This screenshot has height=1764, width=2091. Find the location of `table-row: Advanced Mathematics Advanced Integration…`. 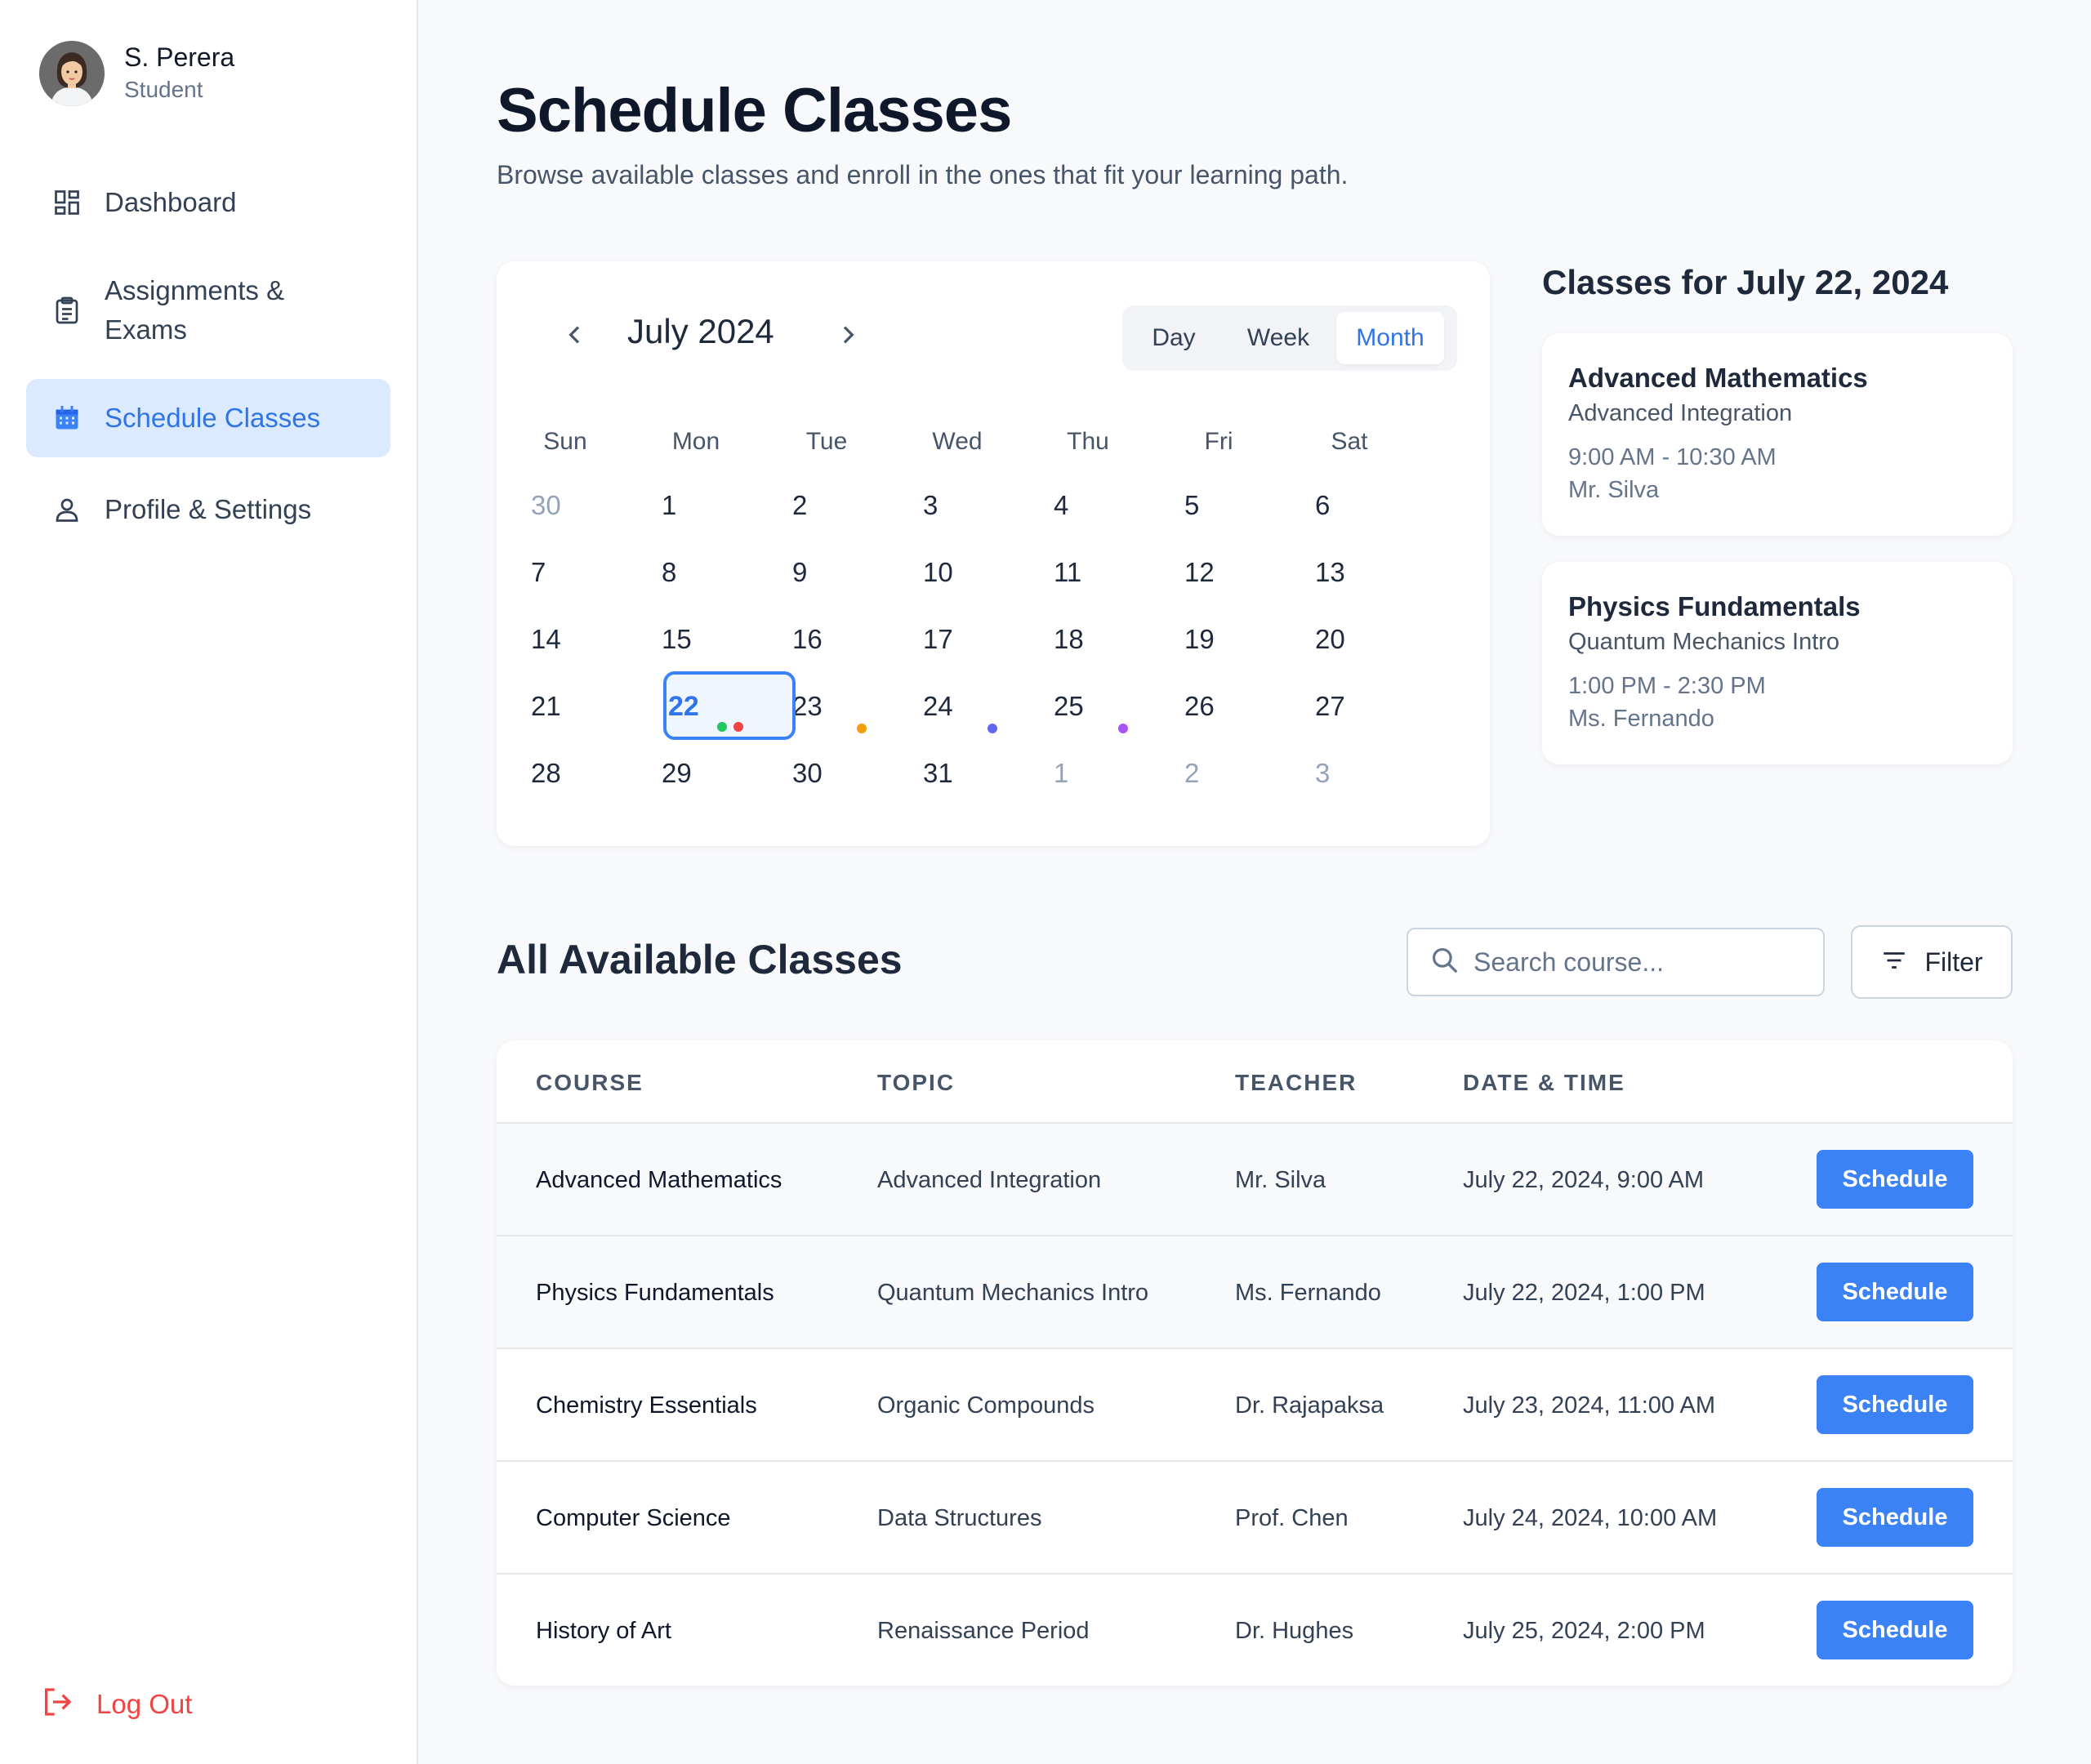

table-row: Advanced Mathematics Advanced Integration… is located at coordinates (1255, 1178).